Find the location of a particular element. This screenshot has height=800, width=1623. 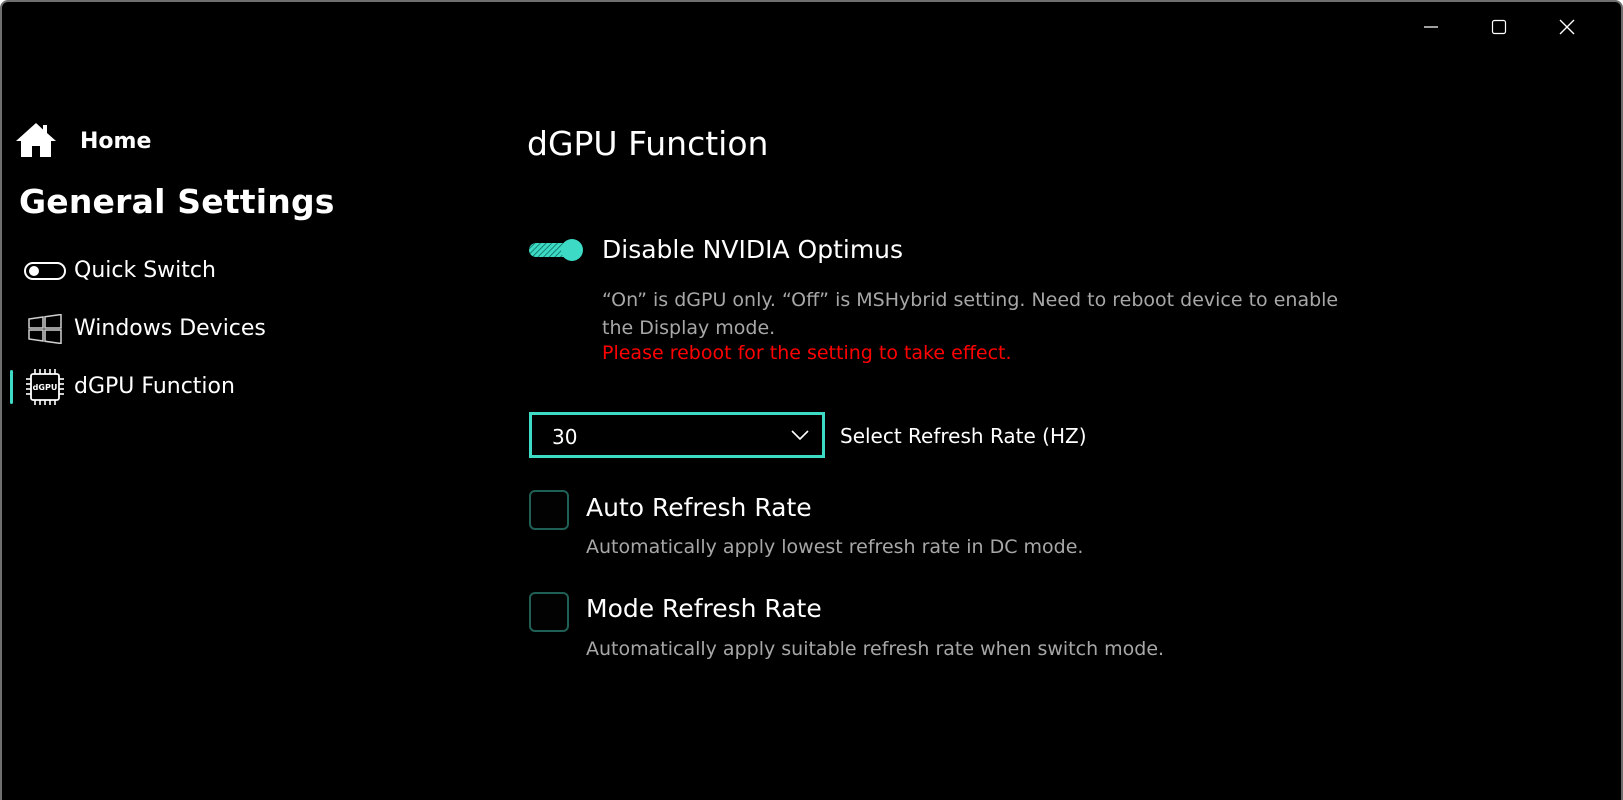

mode-refresh-label: Mode Refresh Rate is located at coordinates (704, 608).